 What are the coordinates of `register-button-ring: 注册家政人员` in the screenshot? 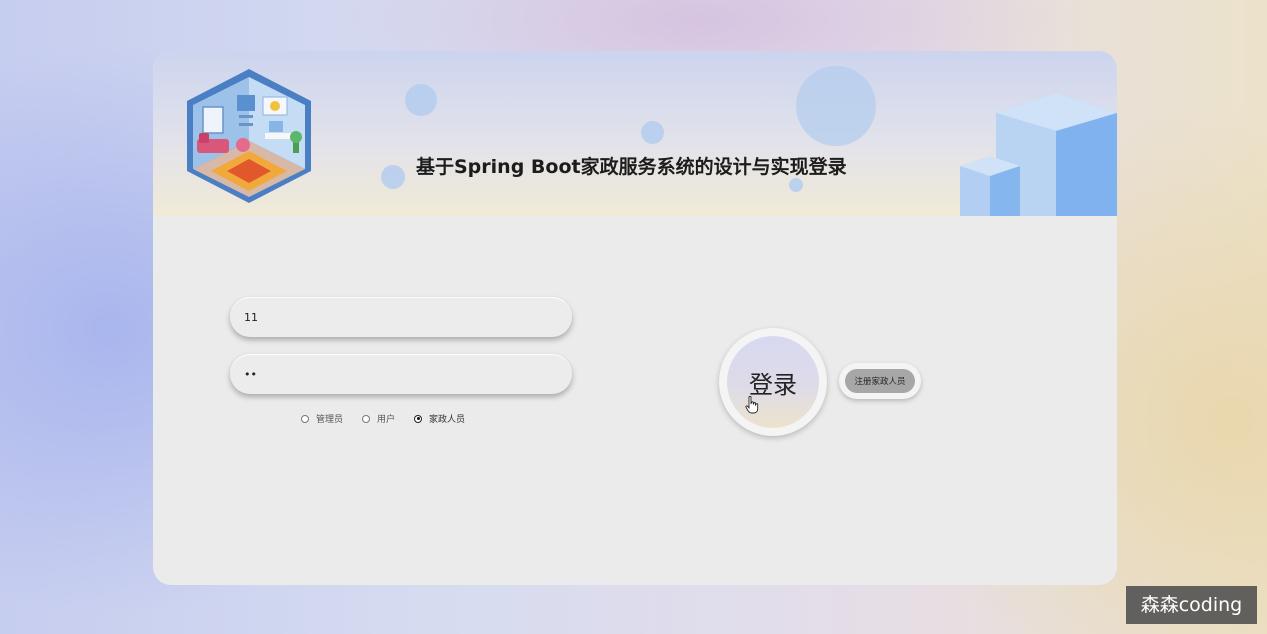 It's located at (880, 381).